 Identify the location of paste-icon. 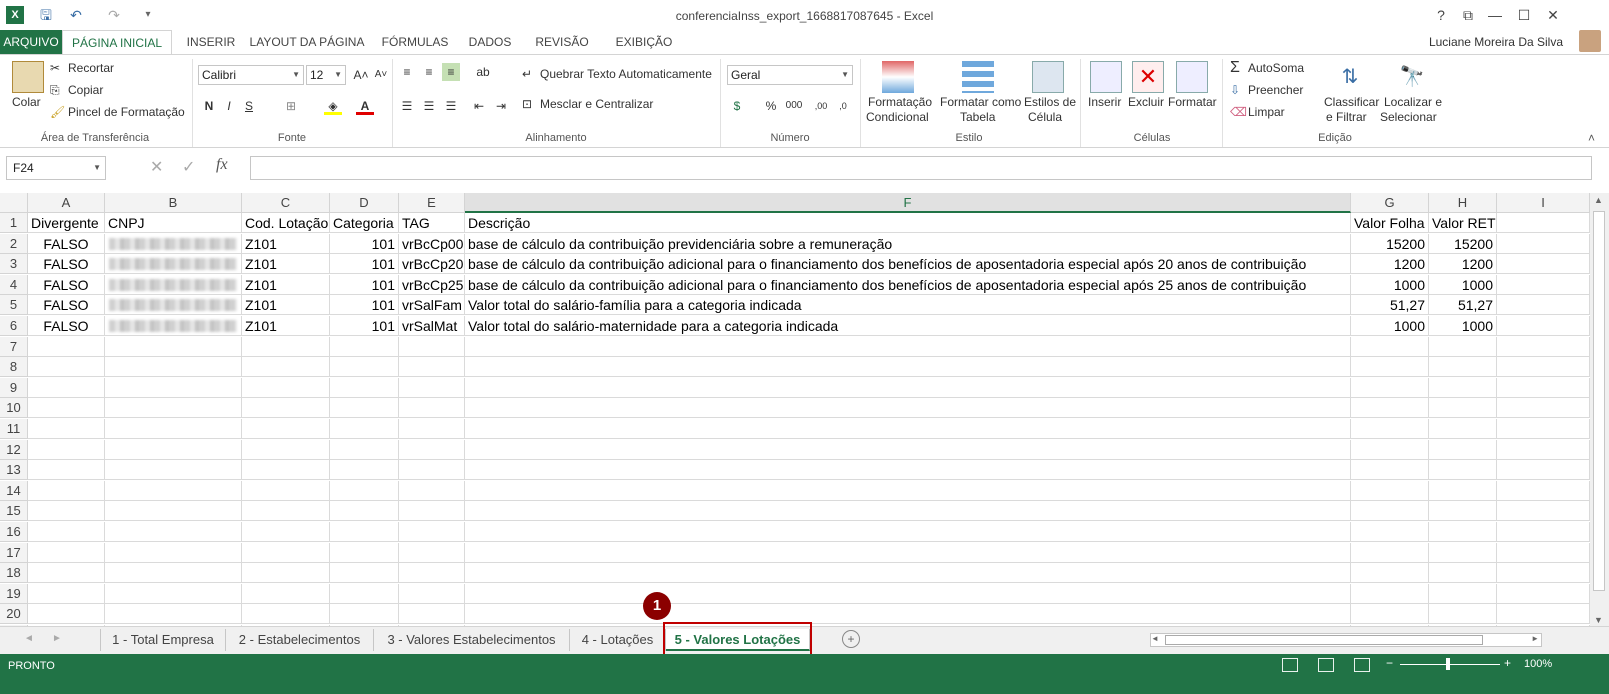
(28, 77).